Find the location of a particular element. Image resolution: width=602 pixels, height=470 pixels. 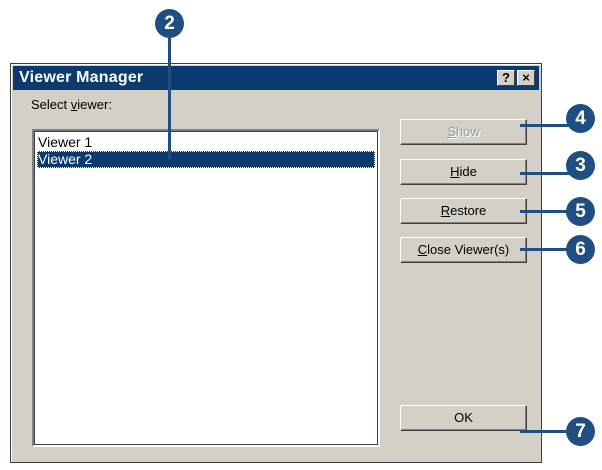

select-viewer-label: Select viewer: is located at coordinates (71, 104).